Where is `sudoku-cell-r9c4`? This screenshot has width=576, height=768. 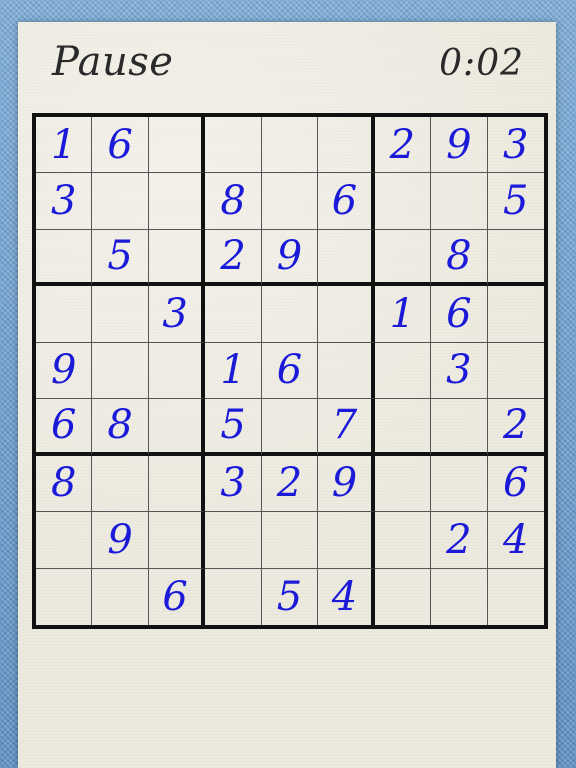 sudoku-cell-r9c4 is located at coordinates (233, 596).